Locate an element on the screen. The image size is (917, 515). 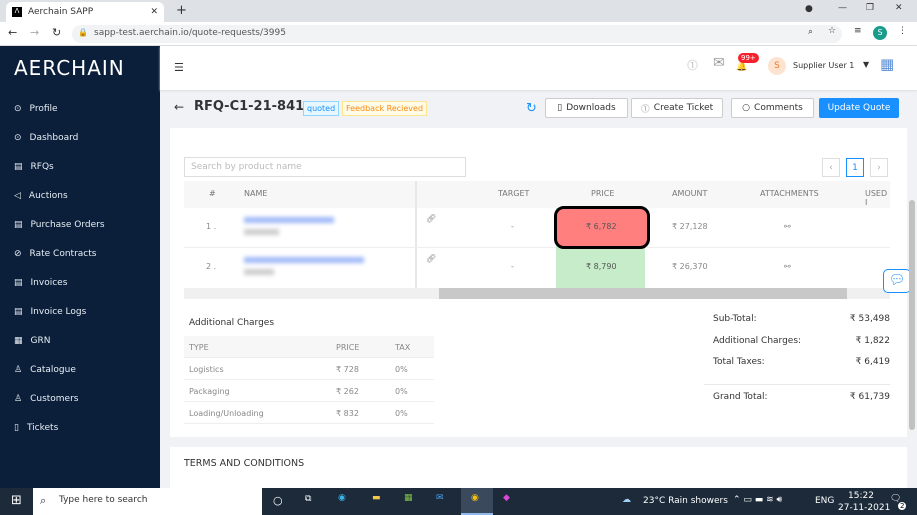
browser-menu-icon: ⋮ is located at coordinates (902, 31).